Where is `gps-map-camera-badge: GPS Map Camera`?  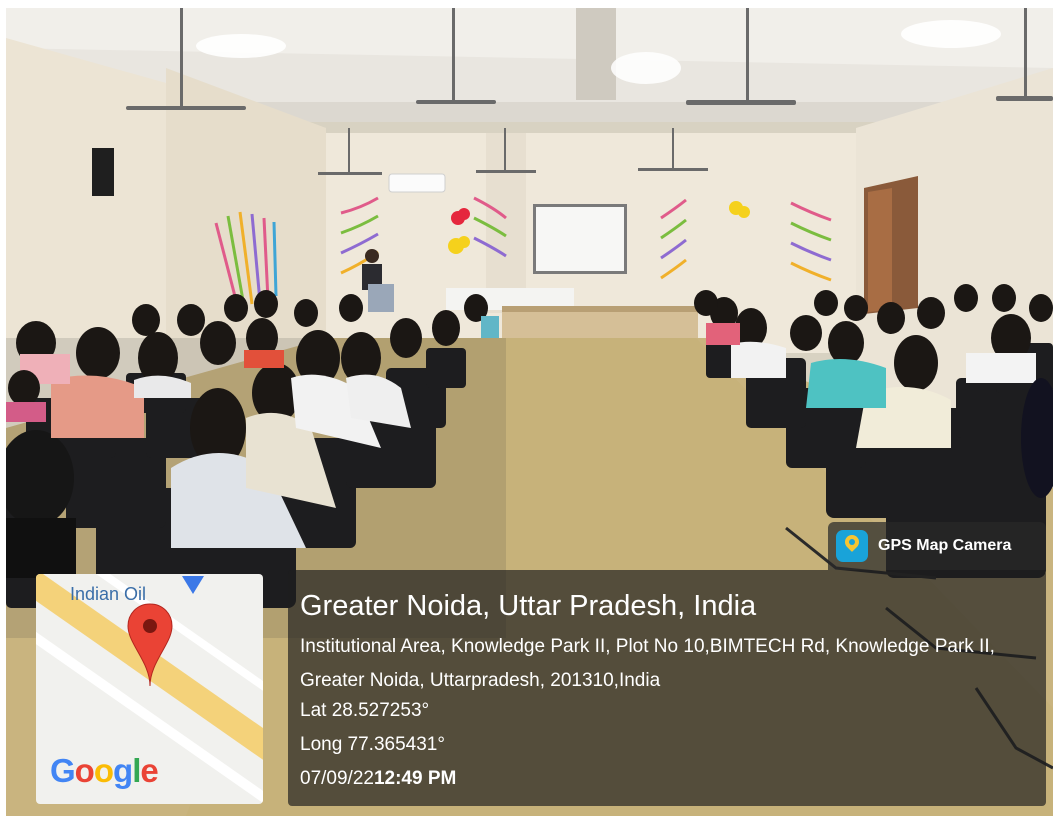
gps-map-camera-badge: GPS Map Camera is located at coordinates (937, 546).